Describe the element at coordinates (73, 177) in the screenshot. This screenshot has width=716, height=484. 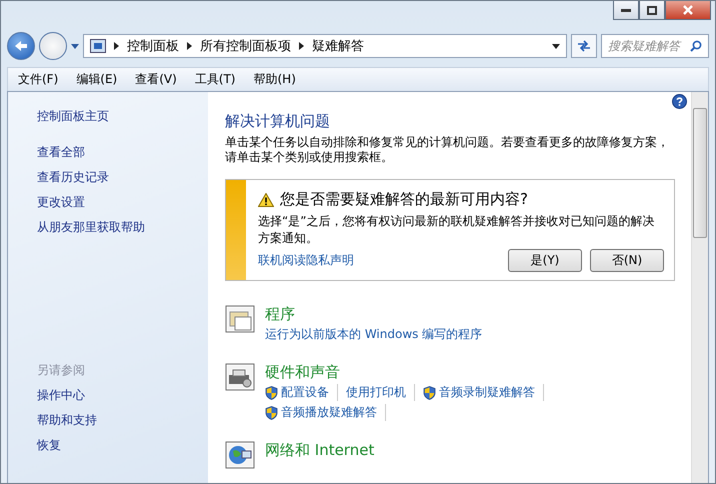
I see `sidebar-link: 查看历史记录` at that location.